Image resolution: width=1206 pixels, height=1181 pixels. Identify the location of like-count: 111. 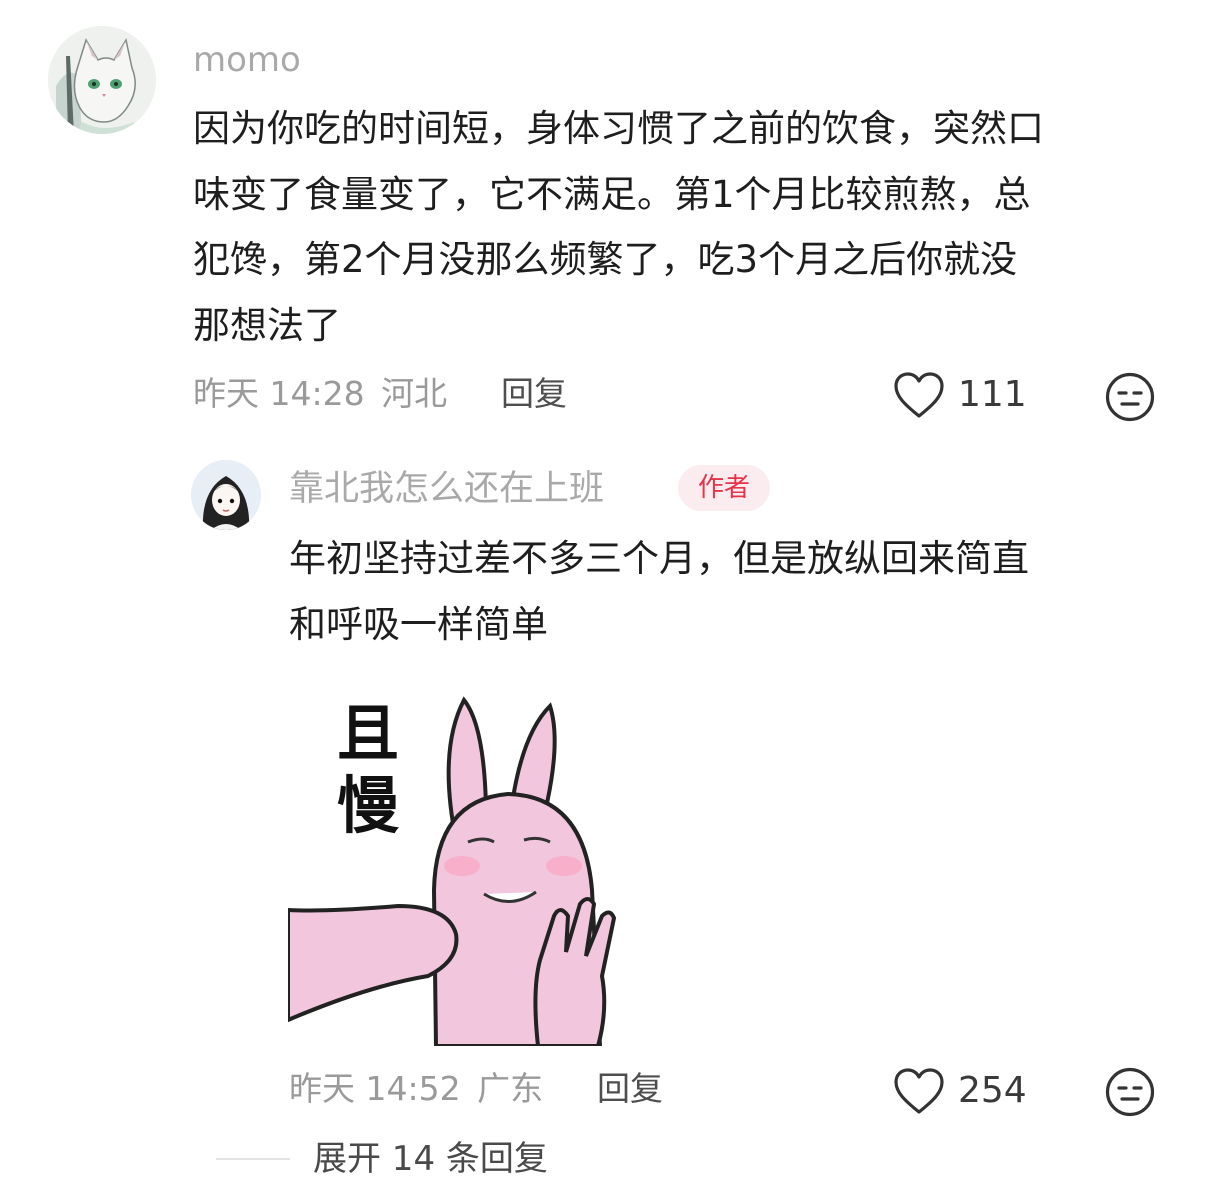
(992, 394).